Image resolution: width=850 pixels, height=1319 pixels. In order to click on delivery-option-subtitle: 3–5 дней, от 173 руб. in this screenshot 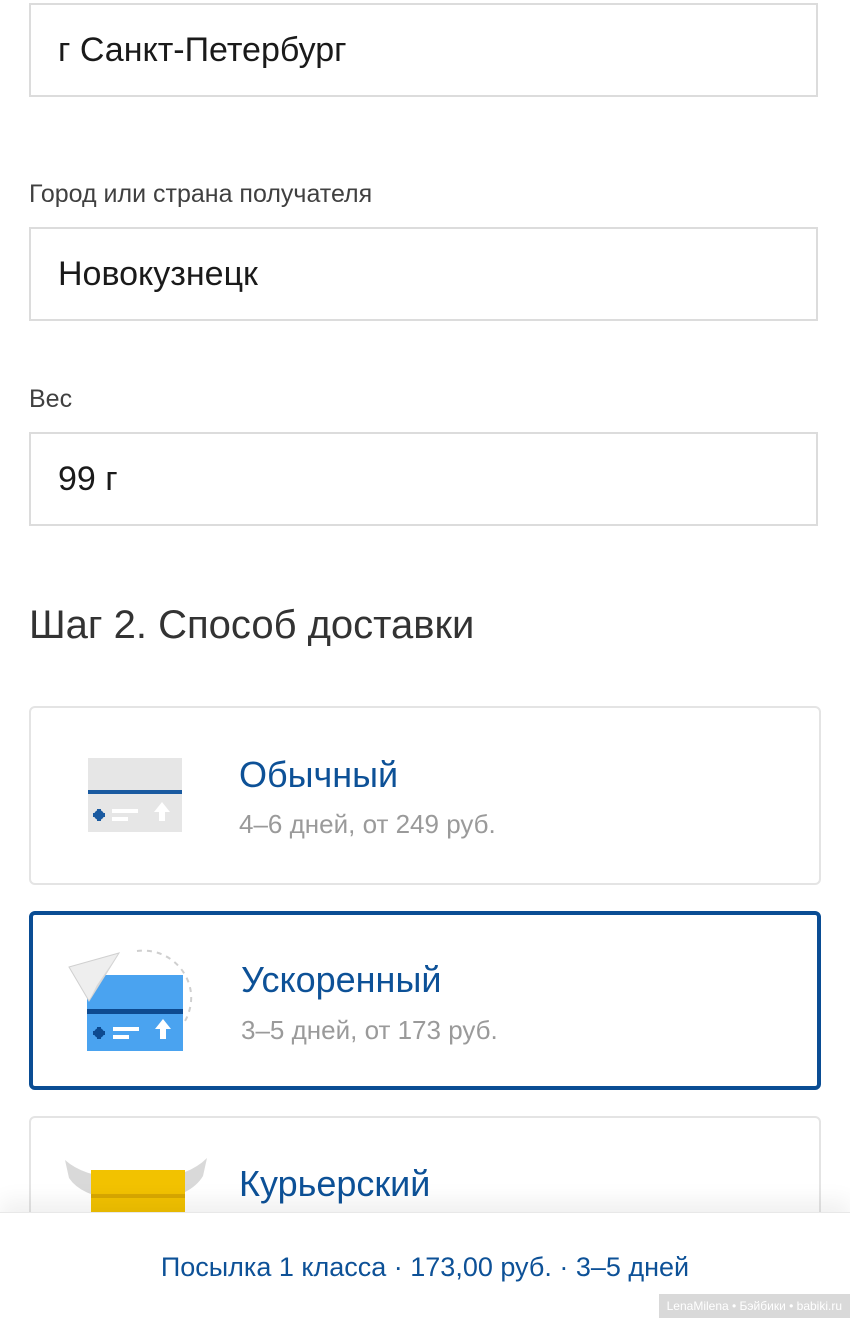, I will do `click(369, 1030)`.